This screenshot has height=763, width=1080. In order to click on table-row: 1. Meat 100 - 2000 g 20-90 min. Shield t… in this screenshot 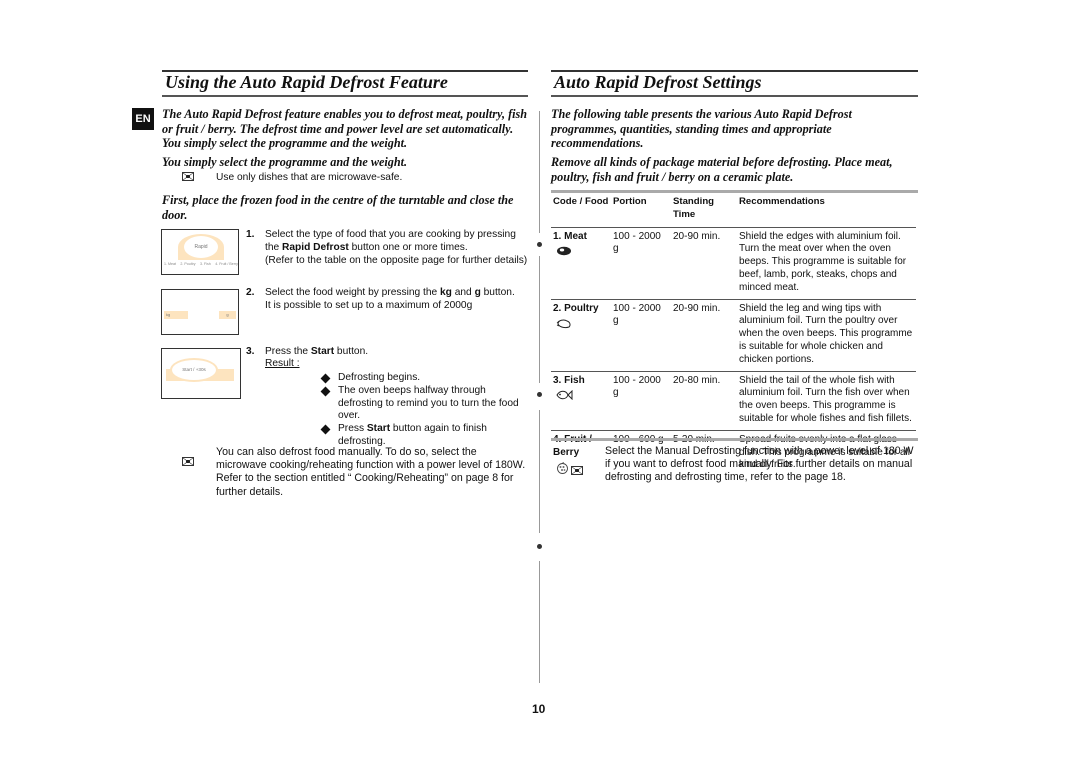, I will do `click(733, 263)`.